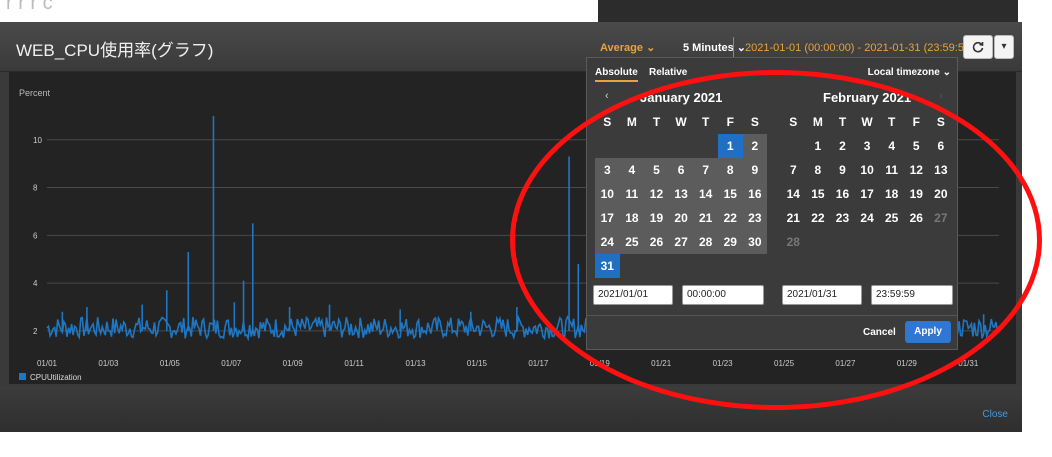 The height and width of the screenshot is (457, 1052). I want to click on apply-button: Apply, so click(928, 332).